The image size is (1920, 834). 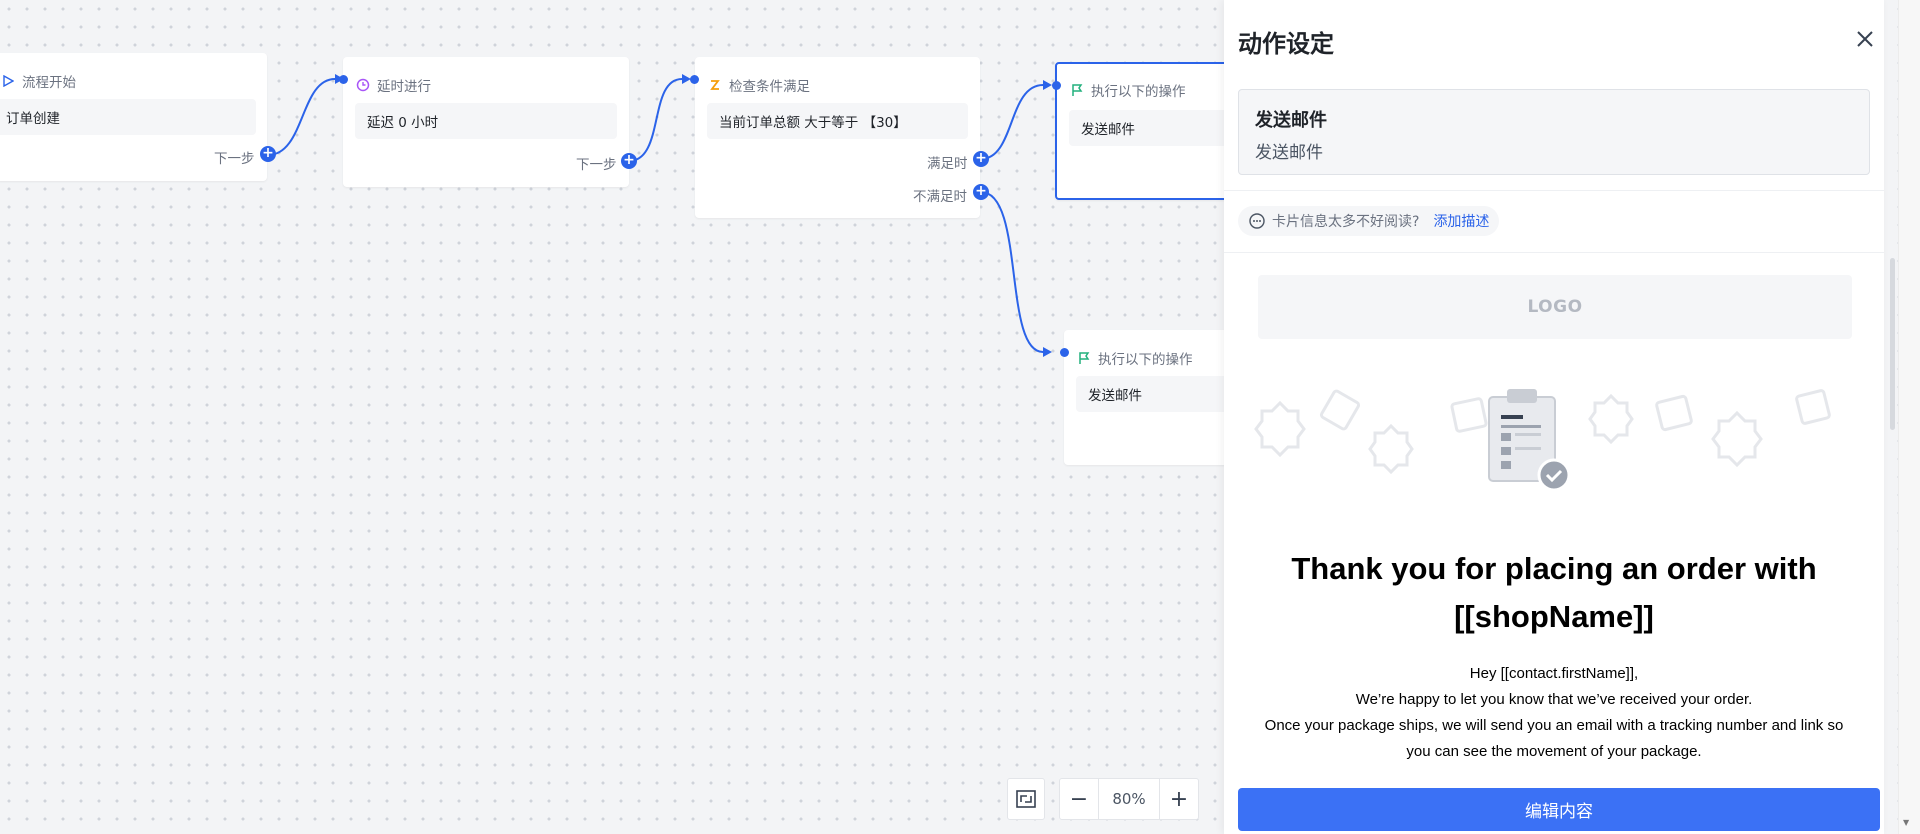 I want to click on play-outline-icon, so click(x=8, y=81).